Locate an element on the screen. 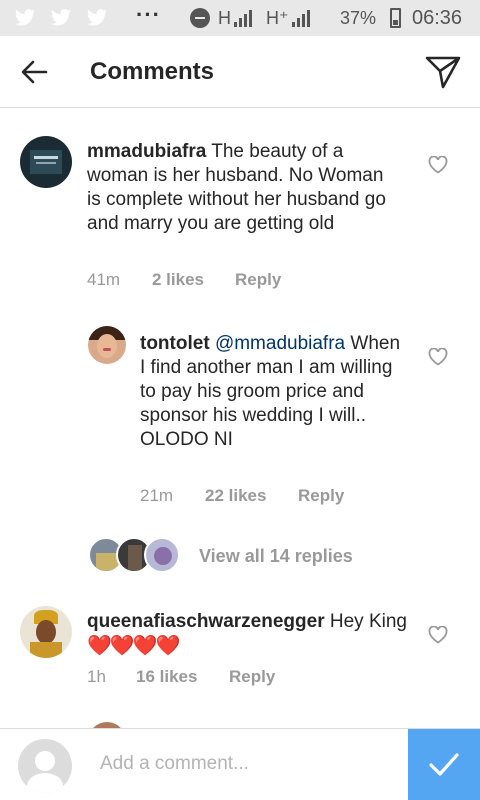 This screenshot has height=800, width=480. status-bar: ··· H H⁺ 37% 06:36 is located at coordinates (240, 18).